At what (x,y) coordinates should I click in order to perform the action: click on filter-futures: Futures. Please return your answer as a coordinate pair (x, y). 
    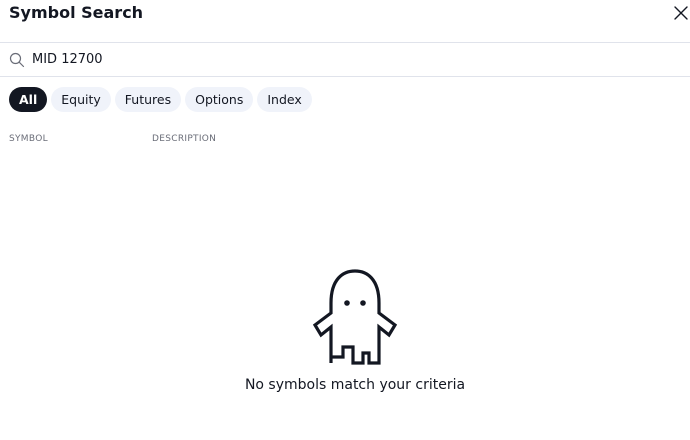
    Looking at the image, I should click on (148, 99).